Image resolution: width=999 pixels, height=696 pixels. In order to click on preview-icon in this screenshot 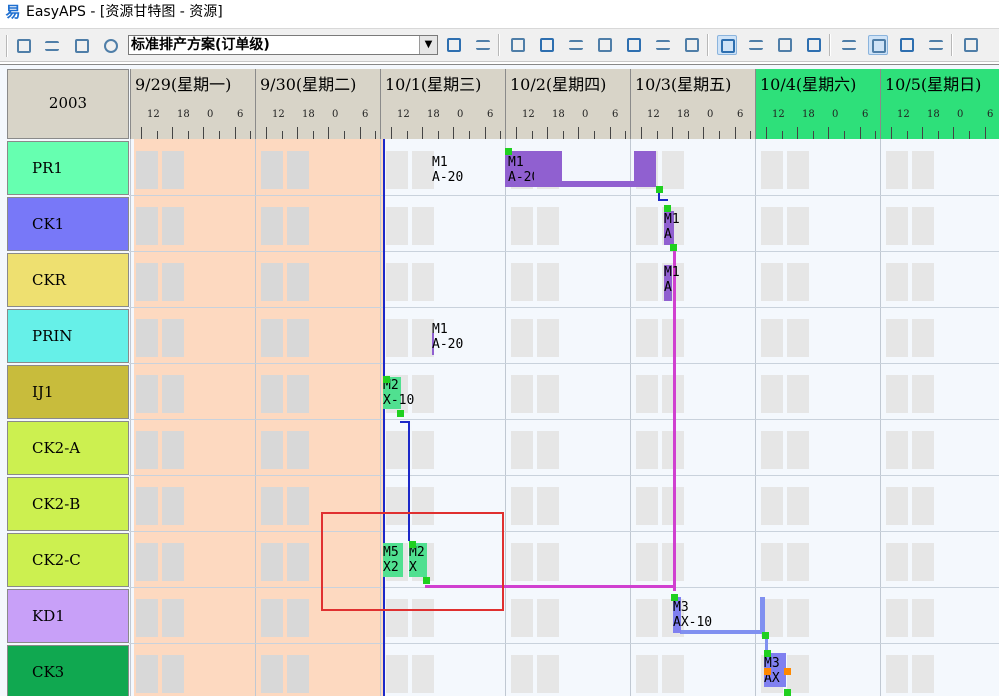, I will do `click(82, 46)`.